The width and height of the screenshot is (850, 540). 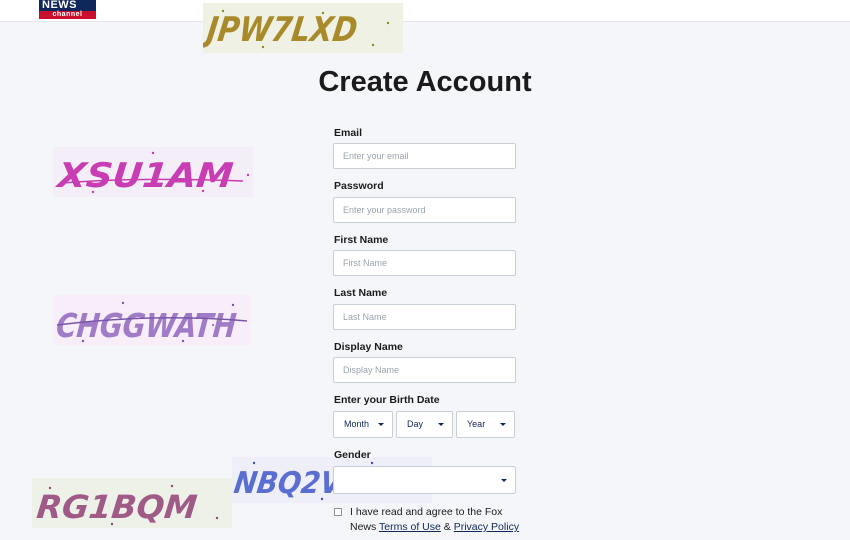 What do you see at coordinates (361, 293) in the screenshot?
I see `last-name-label: Last Name` at bounding box center [361, 293].